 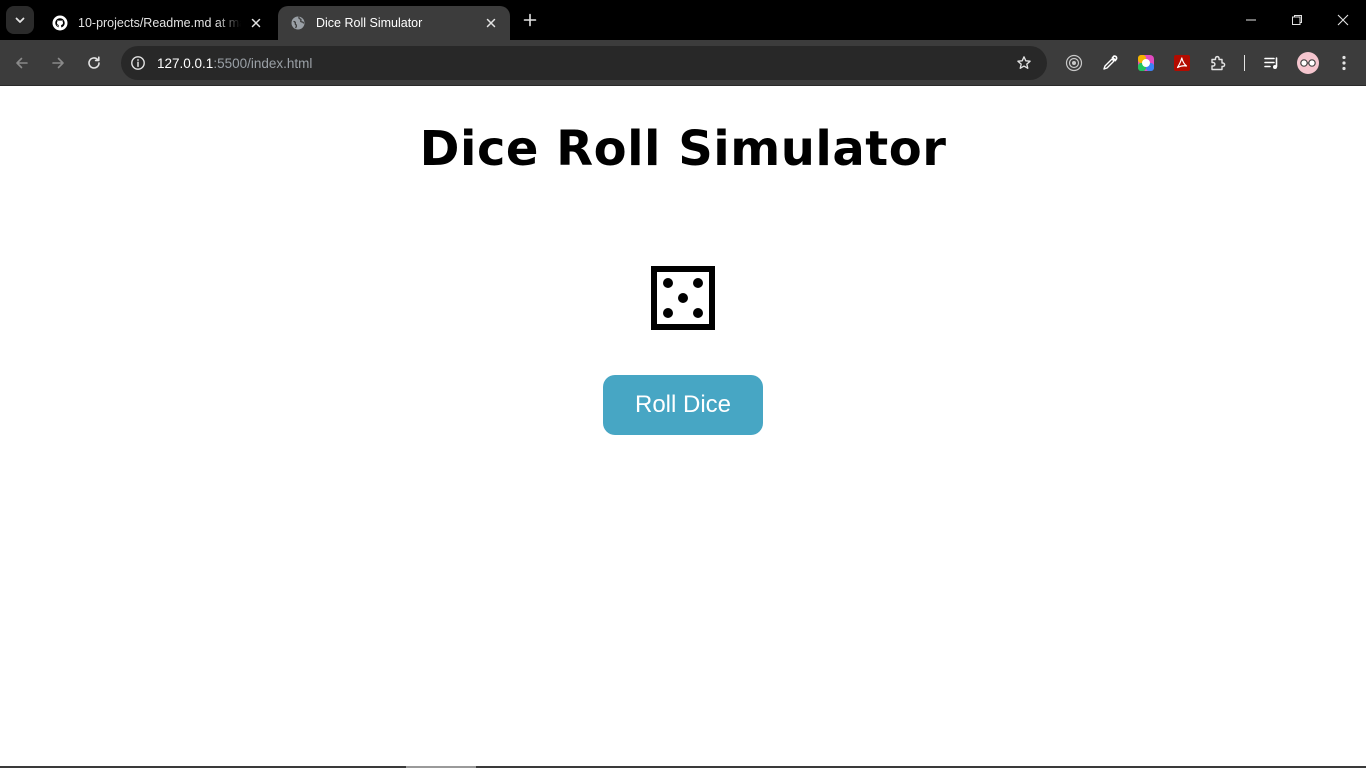 I want to click on dice-five-icon, so click(x=683, y=298).